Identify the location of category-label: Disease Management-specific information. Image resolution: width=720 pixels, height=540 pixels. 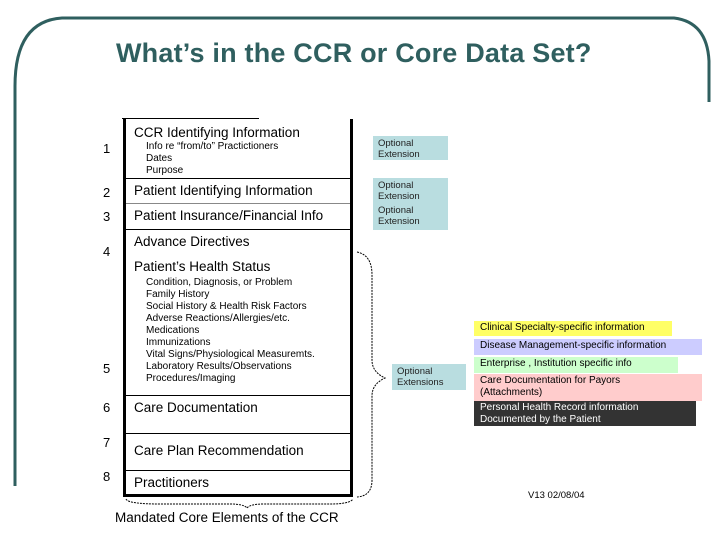
(573, 345).